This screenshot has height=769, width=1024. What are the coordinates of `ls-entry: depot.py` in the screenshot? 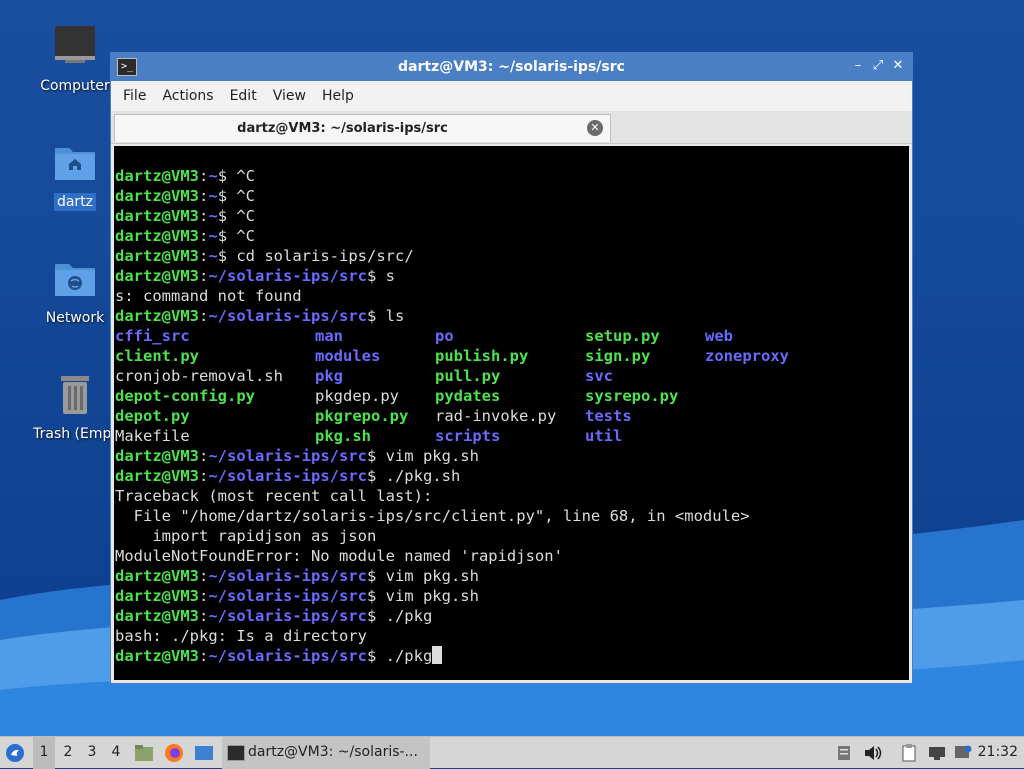 It's located at (152, 416).